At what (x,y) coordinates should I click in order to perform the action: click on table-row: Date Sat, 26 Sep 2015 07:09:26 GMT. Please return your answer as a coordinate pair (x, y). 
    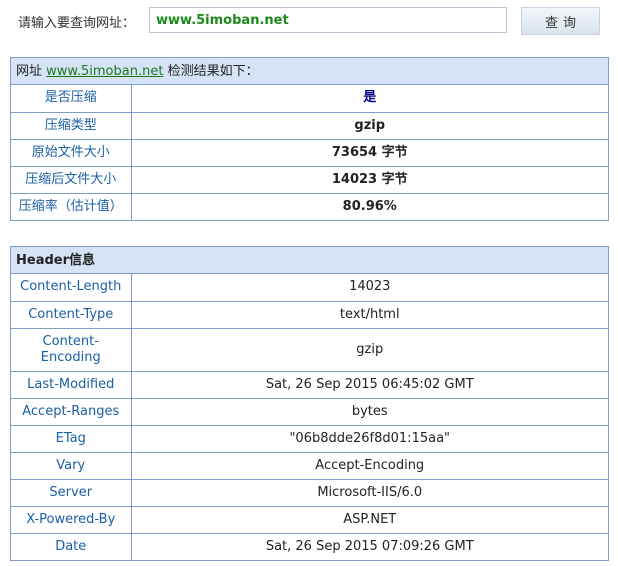
    Looking at the image, I should click on (309, 546).